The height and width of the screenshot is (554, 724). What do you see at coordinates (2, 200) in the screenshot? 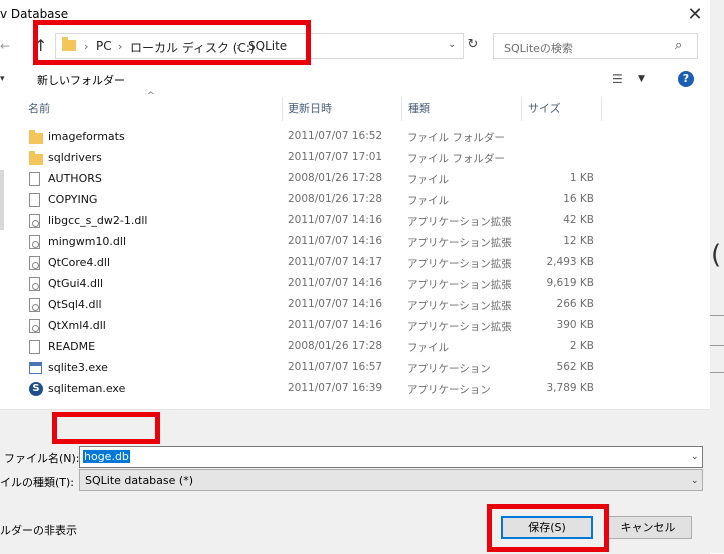
I see `scrollbar` at bounding box center [2, 200].